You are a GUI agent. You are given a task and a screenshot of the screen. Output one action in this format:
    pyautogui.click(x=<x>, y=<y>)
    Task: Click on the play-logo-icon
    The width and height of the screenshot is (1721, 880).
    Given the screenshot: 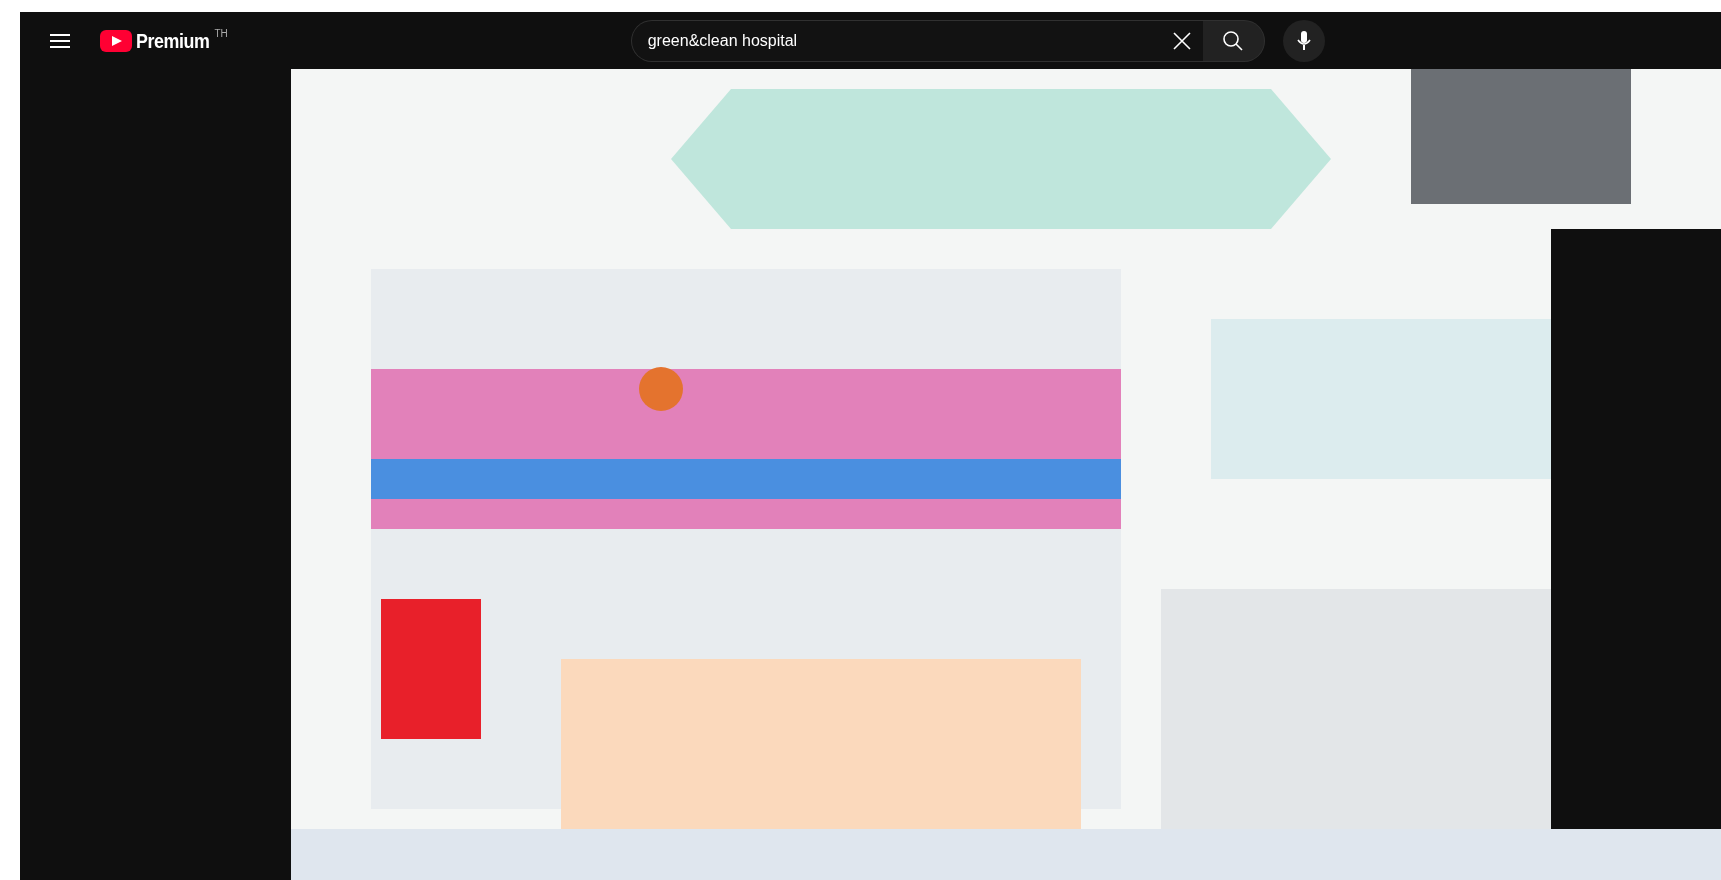 What is the action you would take?
    pyautogui.click(x=116, y=40)
    